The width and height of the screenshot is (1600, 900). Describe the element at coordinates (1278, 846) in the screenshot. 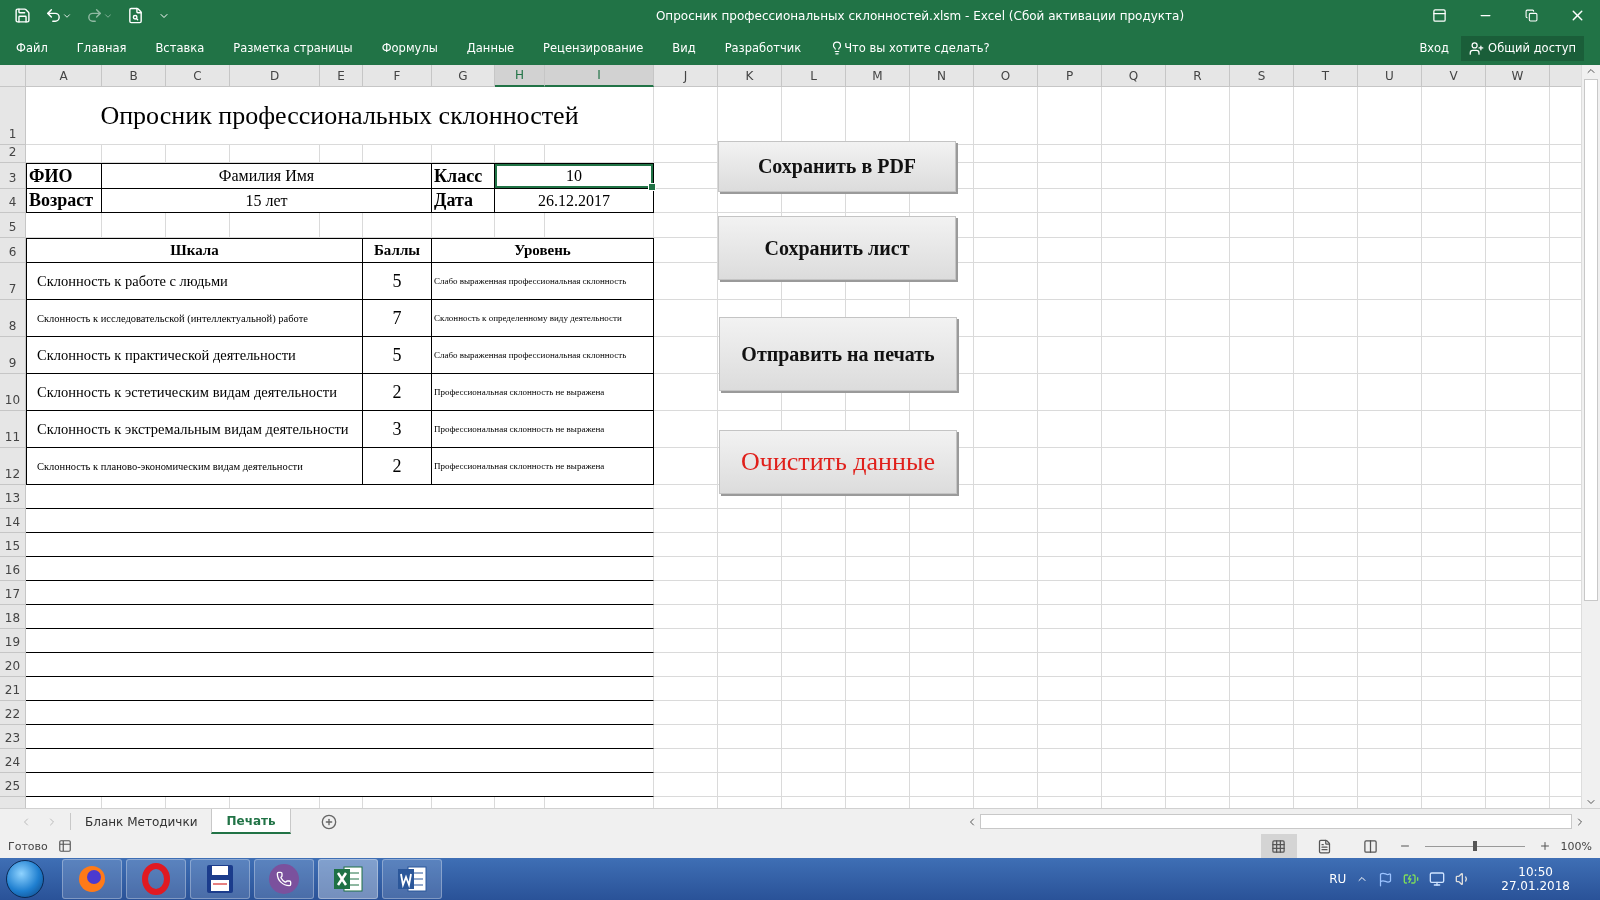

I see `view-button` at that location.